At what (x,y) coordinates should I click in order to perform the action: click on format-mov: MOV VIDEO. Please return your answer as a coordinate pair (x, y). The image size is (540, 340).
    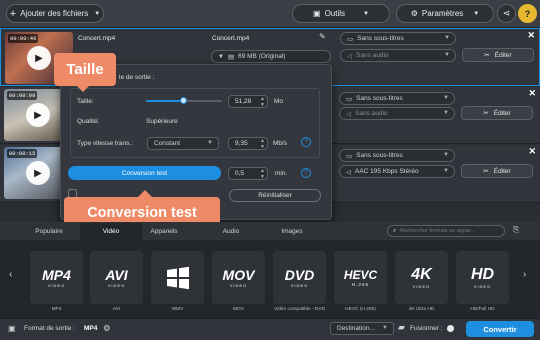
    Looking at the image, I should click on (238, 277).